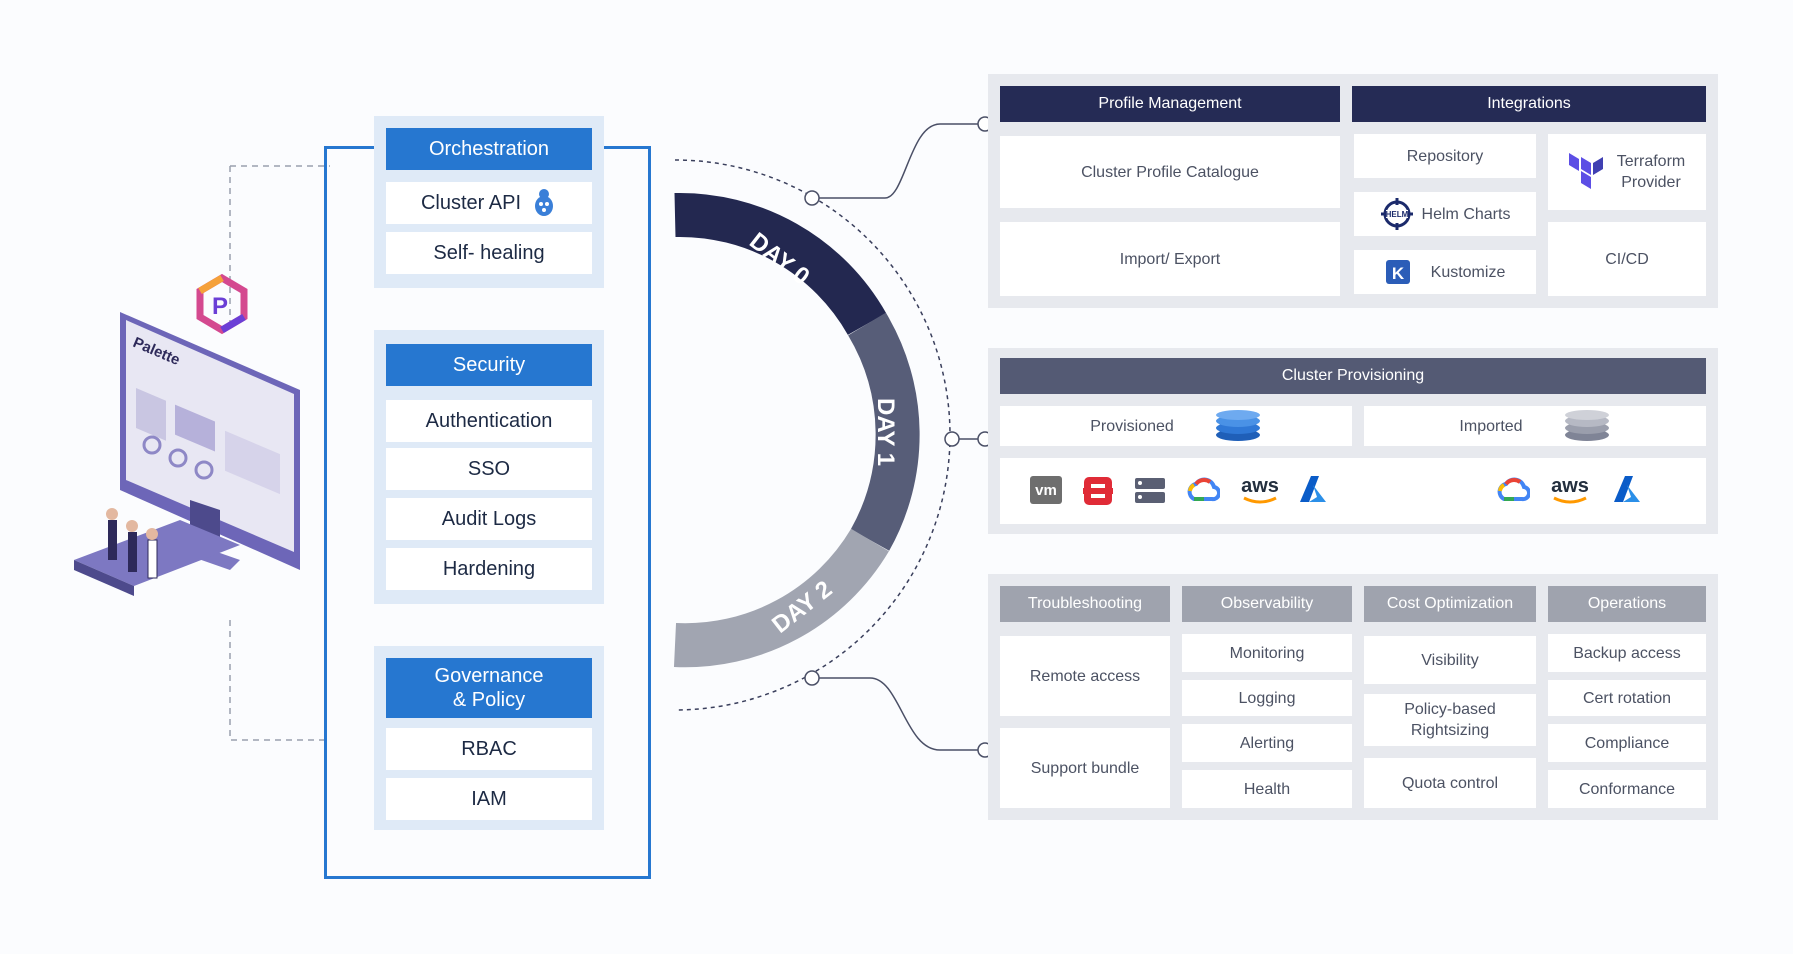 The width and height of the screenshot is (1793, 954). I want to click on helm-icon: HELM, so click(1396, 214).